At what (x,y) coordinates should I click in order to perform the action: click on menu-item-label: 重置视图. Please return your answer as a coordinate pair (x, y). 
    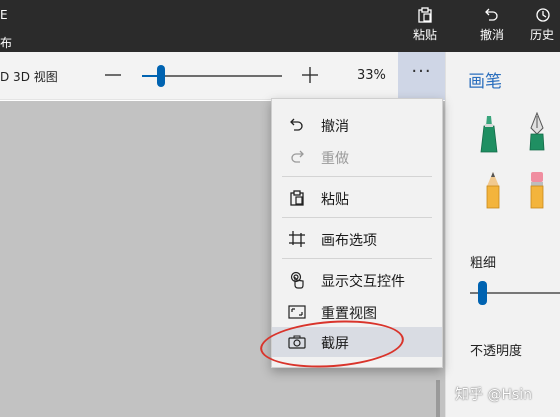
    Looking at the image, I should click on (349, 314).